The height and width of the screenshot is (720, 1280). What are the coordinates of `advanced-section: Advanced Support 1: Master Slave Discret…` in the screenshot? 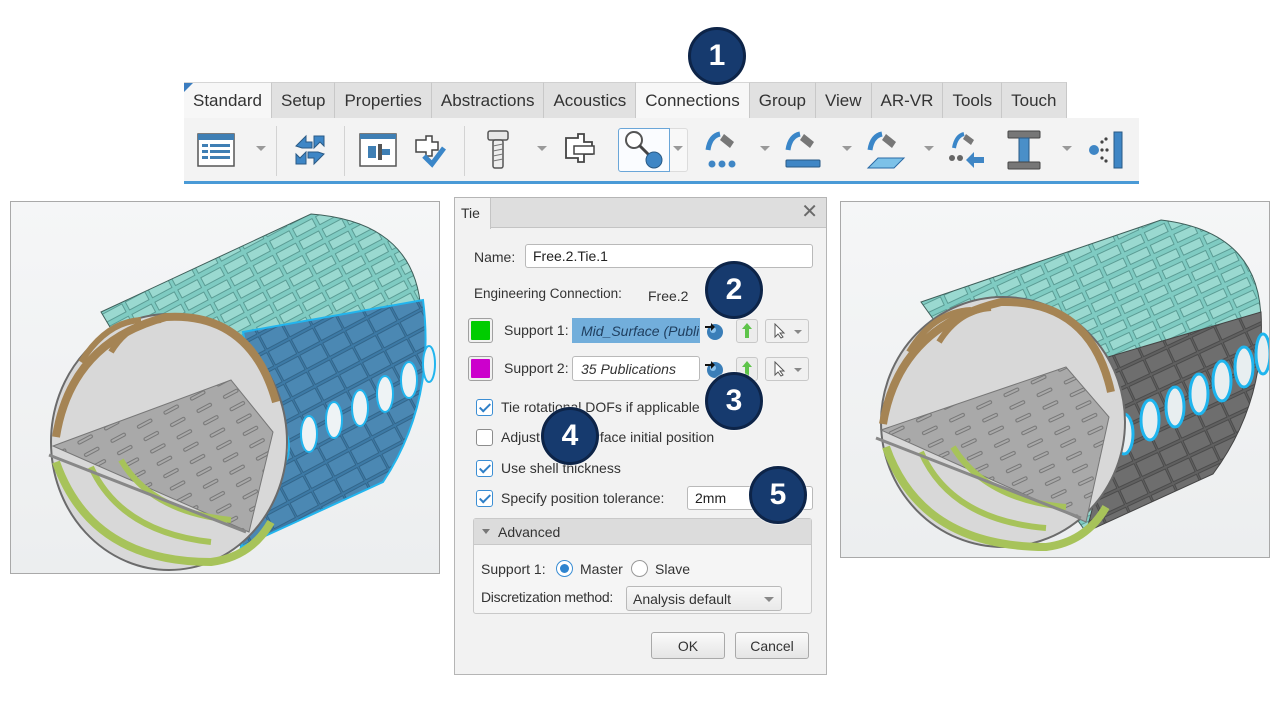 It's located at (642, 566).